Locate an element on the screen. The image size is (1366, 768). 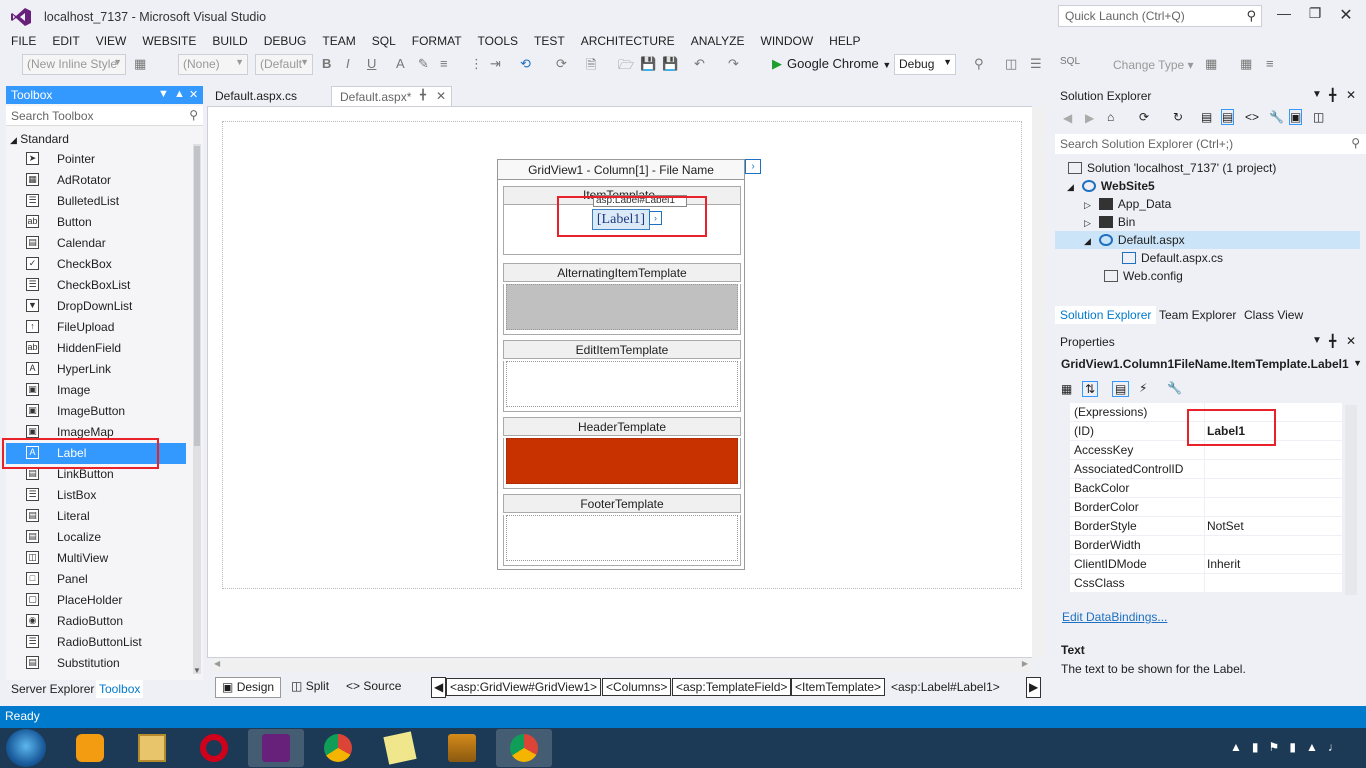
footer-template: FooterTemplate is located at coordinates (622, 530).